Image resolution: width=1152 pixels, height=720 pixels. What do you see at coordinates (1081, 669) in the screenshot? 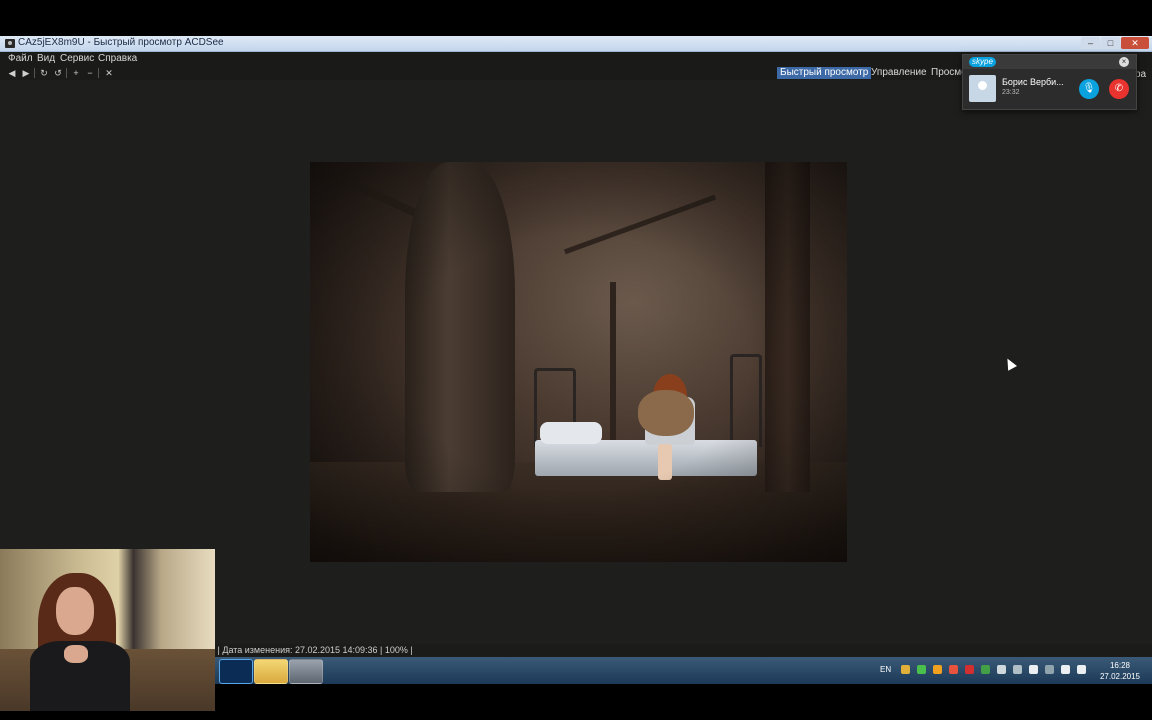
I see `volume-icon` at bounding box center [1081, 669].